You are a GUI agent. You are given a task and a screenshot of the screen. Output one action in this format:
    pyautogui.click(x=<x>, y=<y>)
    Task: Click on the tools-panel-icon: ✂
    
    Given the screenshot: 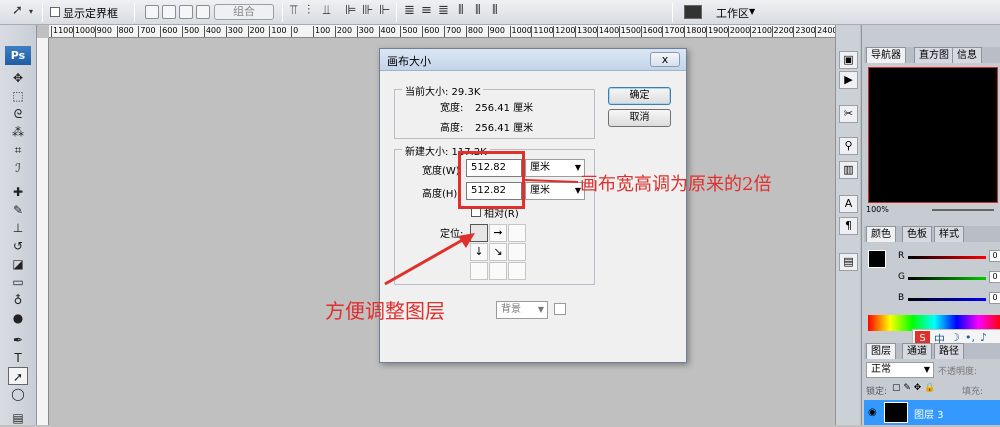 What is the action you would take?
    pyautogui.click(x=848, y=114)
    